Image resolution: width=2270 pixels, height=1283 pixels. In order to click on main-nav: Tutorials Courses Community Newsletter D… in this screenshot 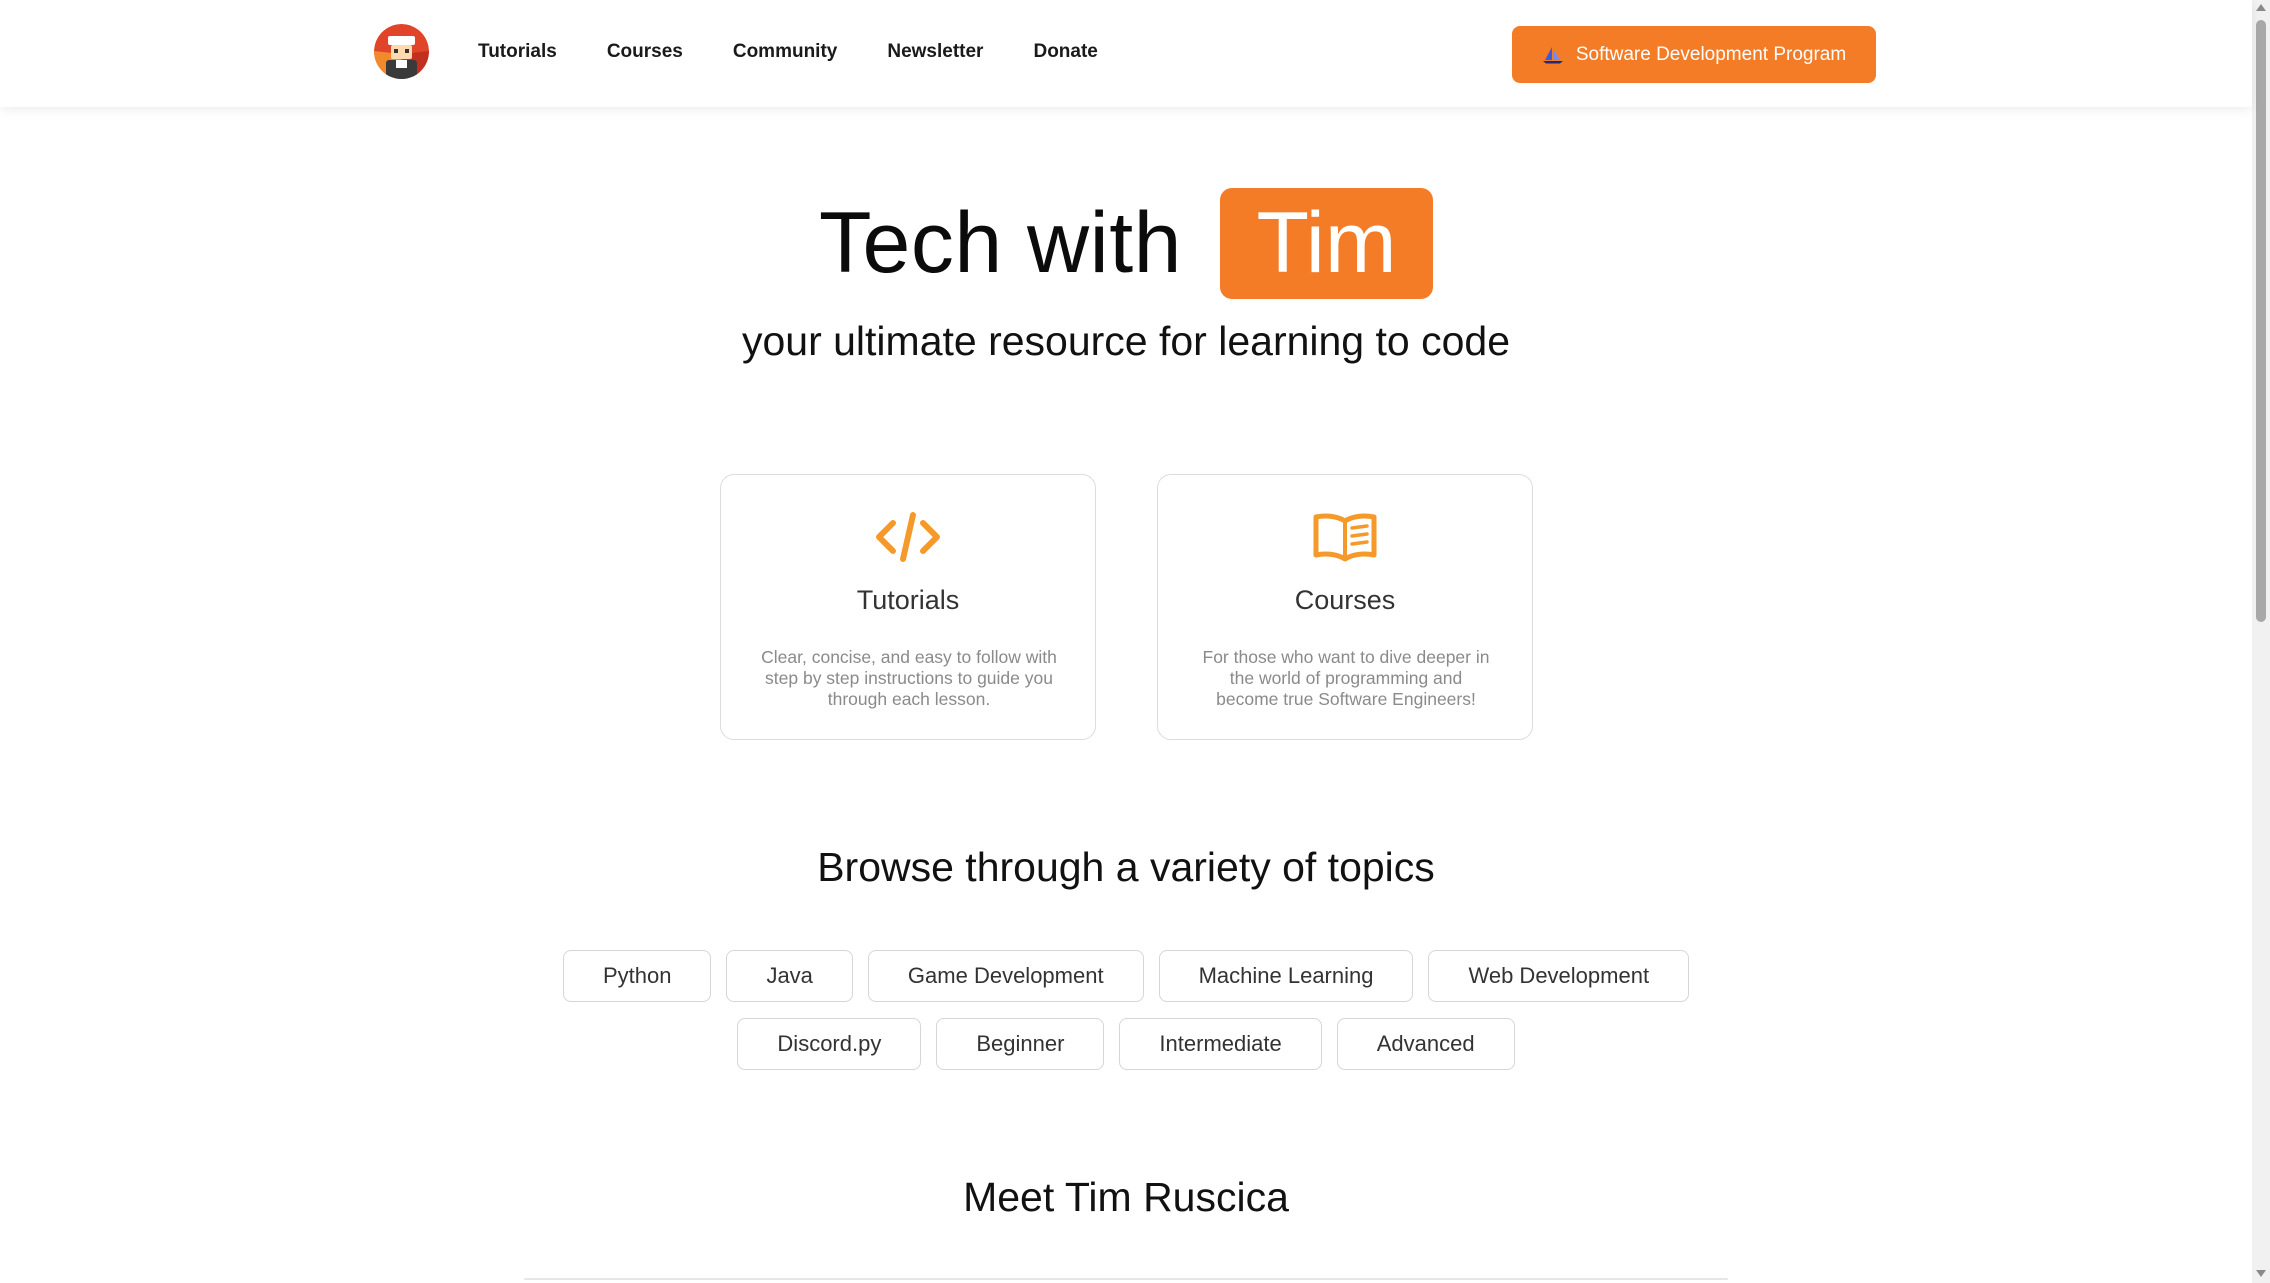, I will do `click(813, 52)`.